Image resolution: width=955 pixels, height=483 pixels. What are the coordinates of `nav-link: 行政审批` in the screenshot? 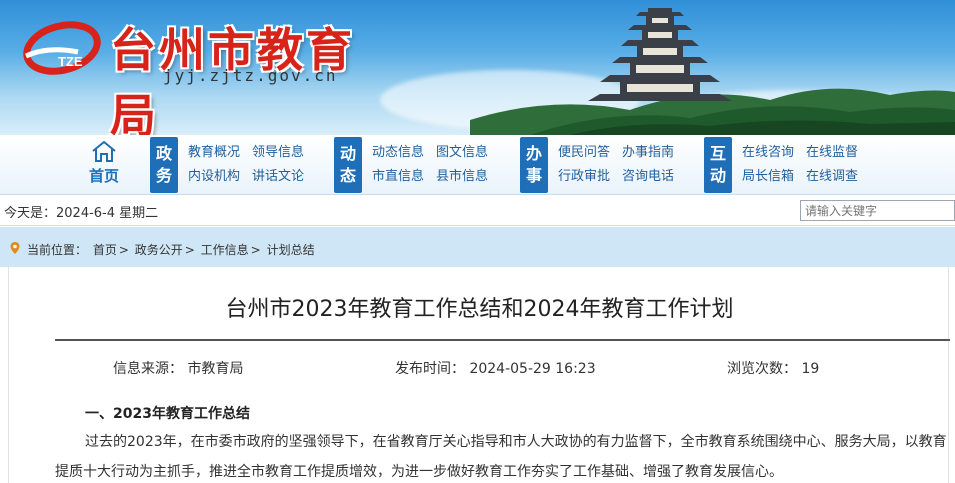 It's located at (590, 177).